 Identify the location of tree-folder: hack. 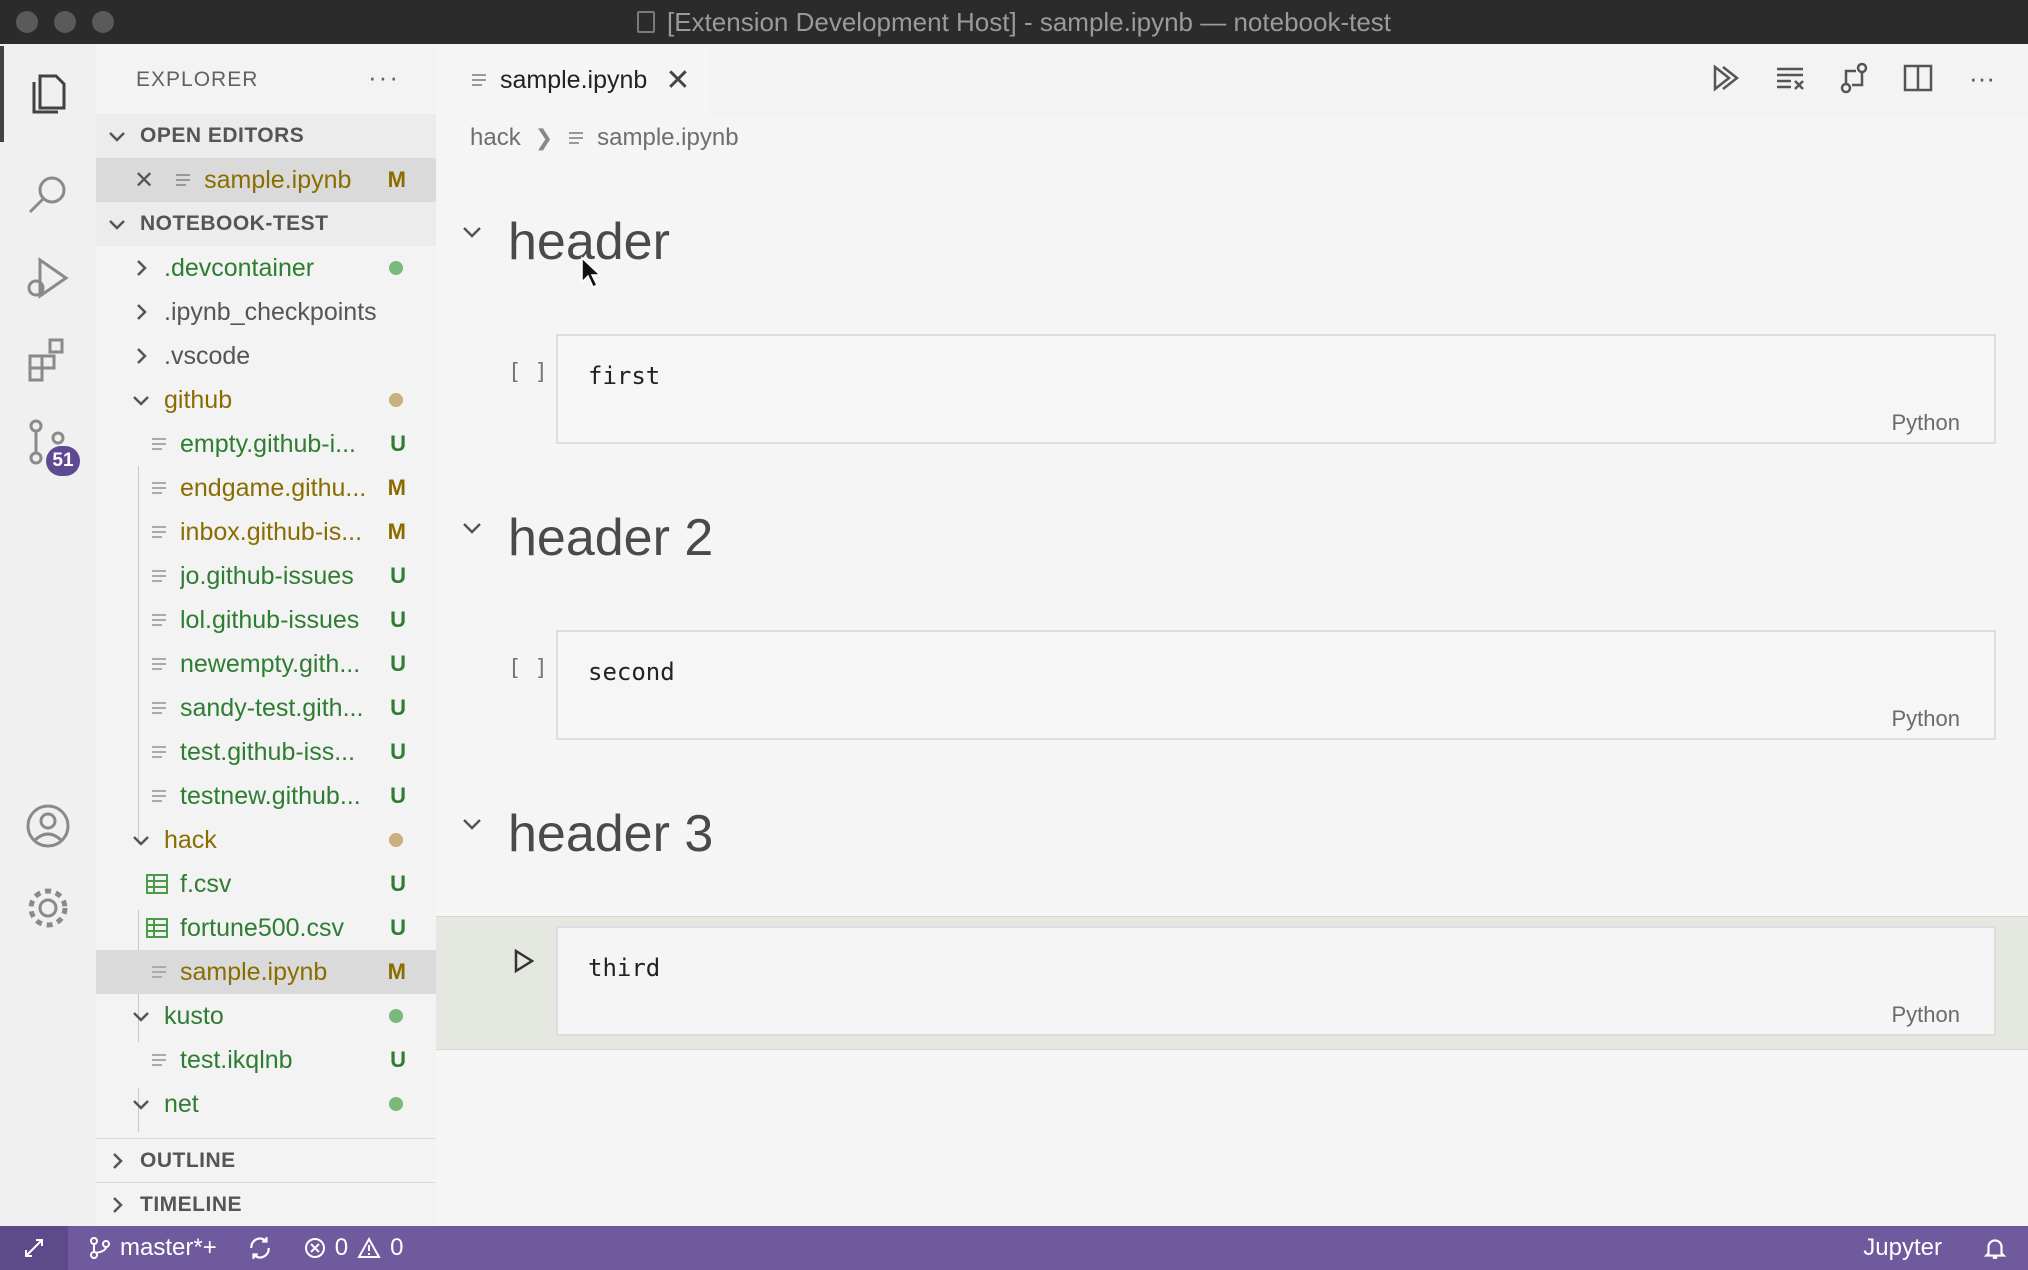
(266, 840).